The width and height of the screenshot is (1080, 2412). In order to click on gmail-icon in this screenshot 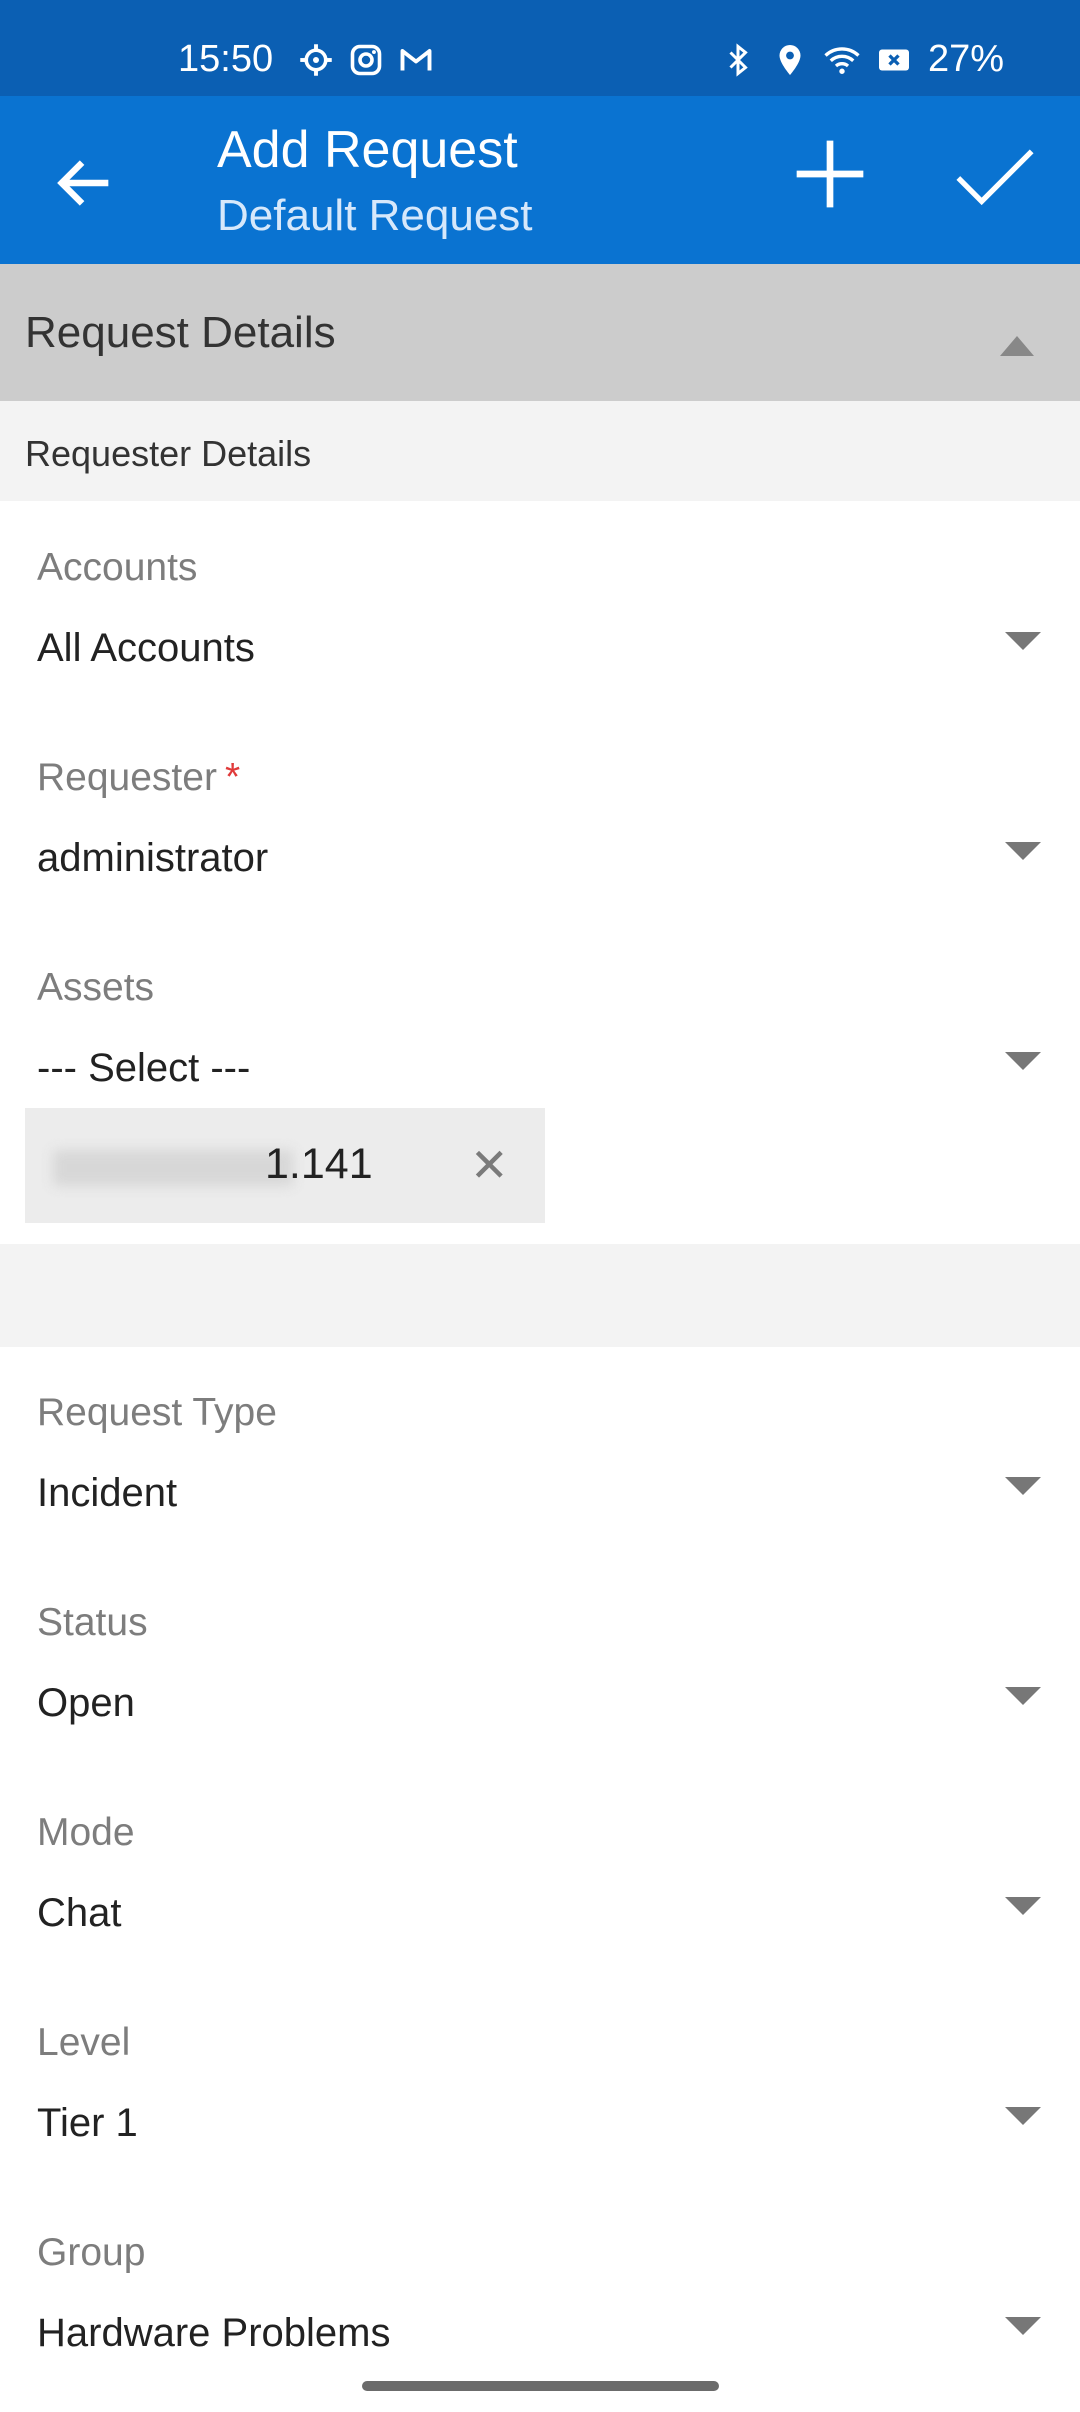, I will do `click(416, 60)`.